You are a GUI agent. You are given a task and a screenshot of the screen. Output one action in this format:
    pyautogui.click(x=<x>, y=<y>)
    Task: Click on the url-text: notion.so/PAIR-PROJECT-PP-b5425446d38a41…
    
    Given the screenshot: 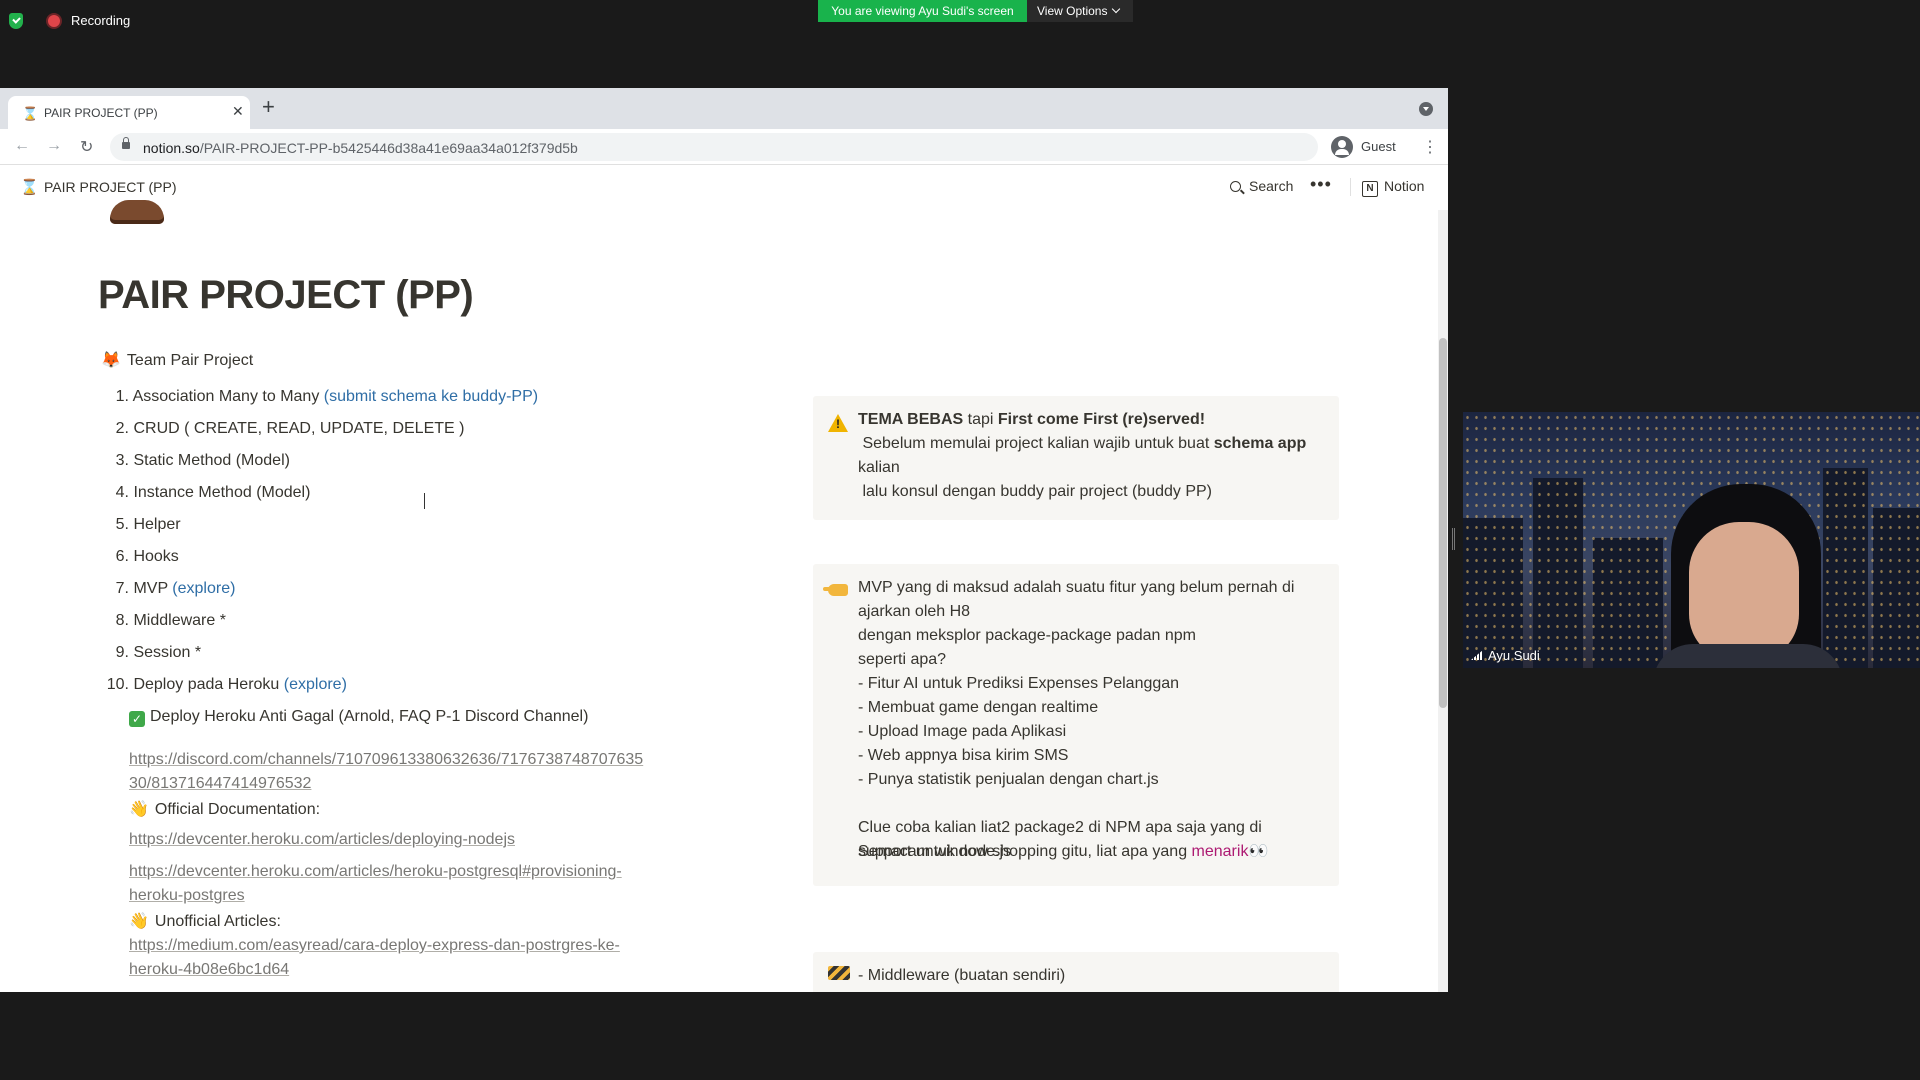 What is the action you would take?
    pyautogui.click(x=360, y=148)
    